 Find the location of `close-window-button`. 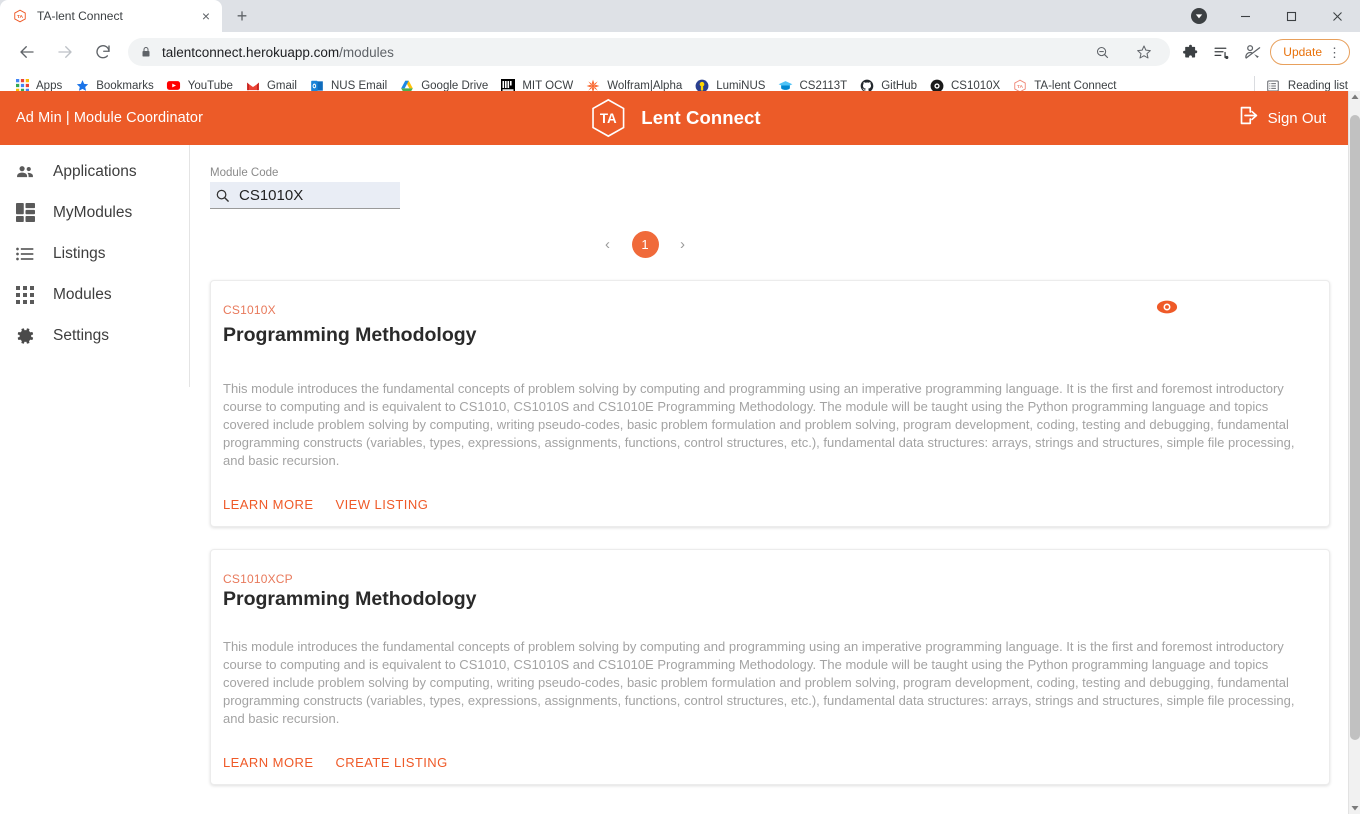

close-window-button is located at coordinates (1337, 16).